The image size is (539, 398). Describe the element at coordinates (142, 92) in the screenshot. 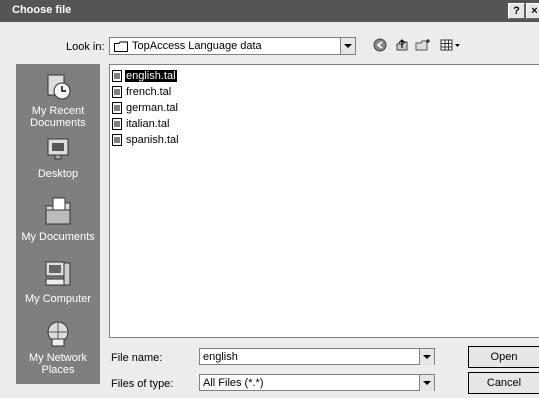

I see `file-item-french: french.tal` at that location.